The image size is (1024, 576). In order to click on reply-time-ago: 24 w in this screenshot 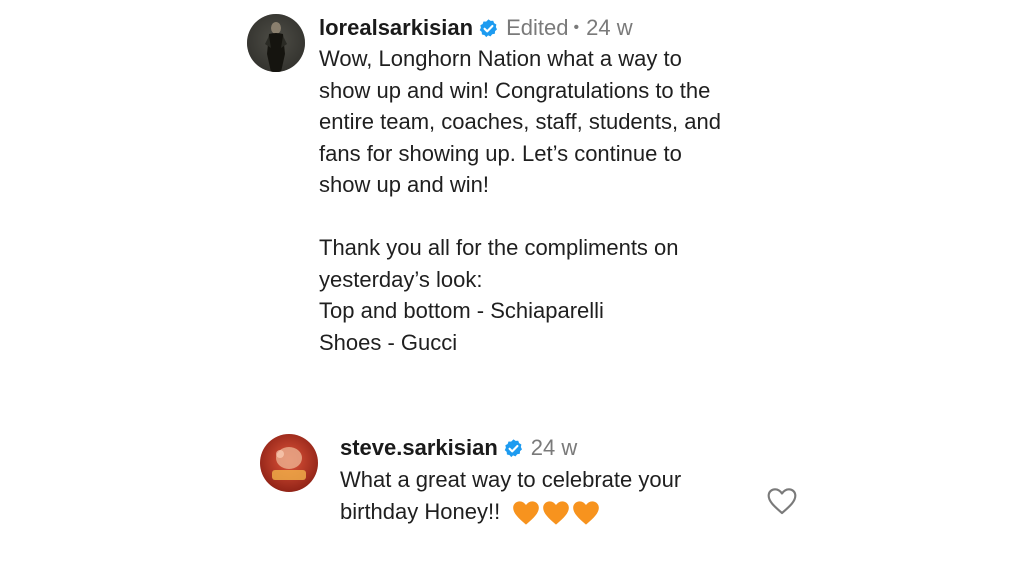, I will do `click(554, 447)`.